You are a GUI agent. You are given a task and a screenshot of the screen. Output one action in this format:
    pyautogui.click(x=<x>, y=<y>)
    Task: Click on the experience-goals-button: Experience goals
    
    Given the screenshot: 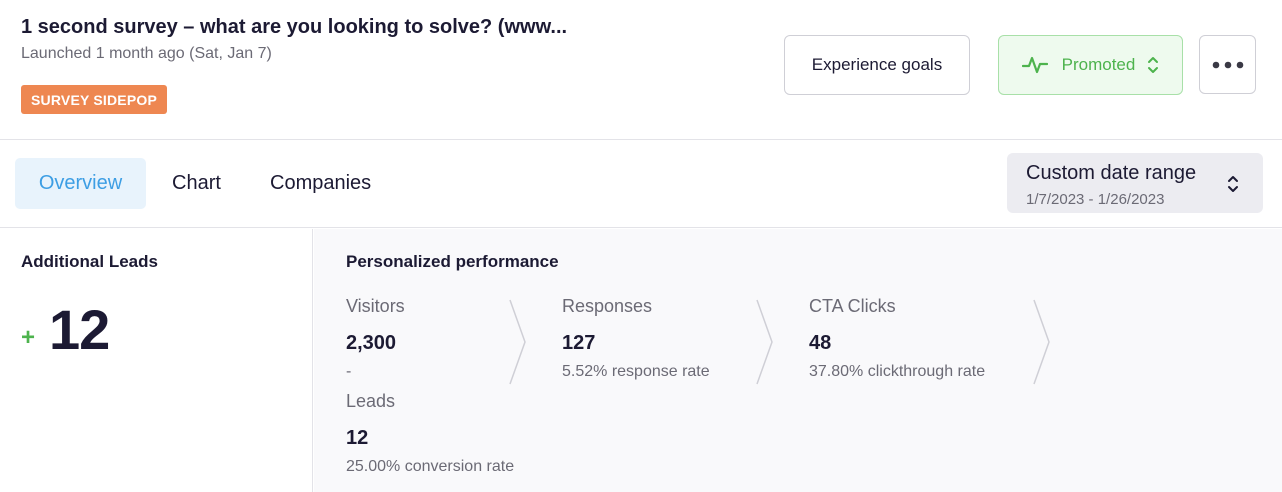 What is the action you would take?
    pyautogui.click(x=877, y=65)
    